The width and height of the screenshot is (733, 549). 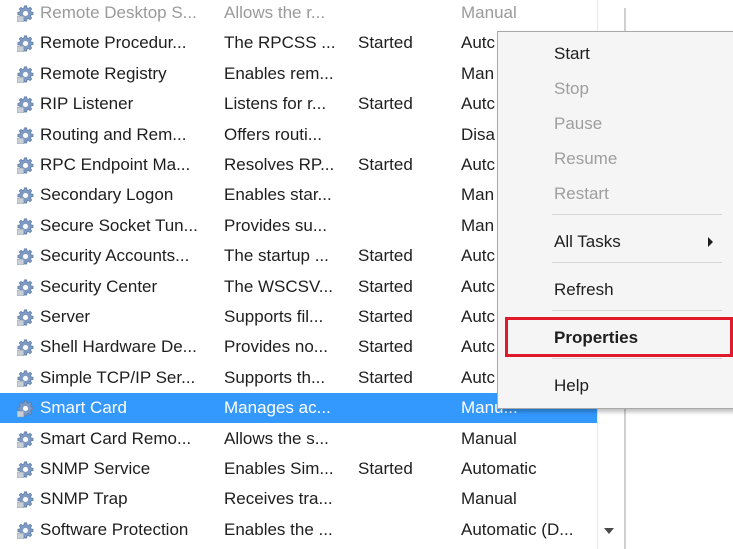 I want to click on chevron-right-icon, so click(x=710, y=242).